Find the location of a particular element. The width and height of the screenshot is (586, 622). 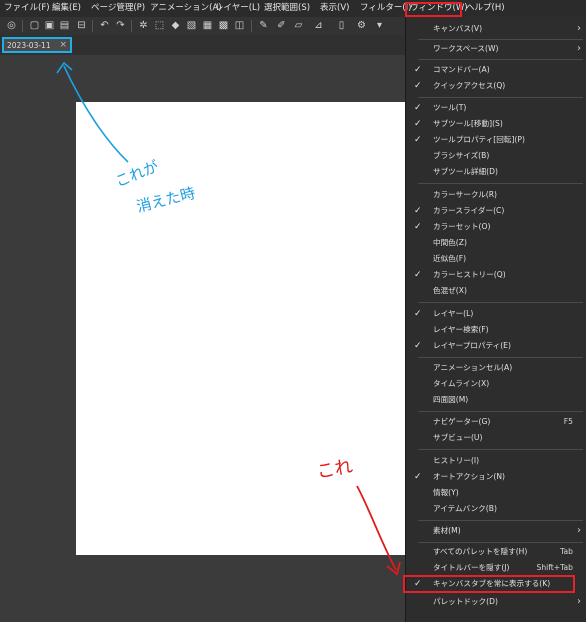

menu-item-hide-title-bar: タイトルバーを隠す(J) Shift+Tab is located at coordinates (496, 568).